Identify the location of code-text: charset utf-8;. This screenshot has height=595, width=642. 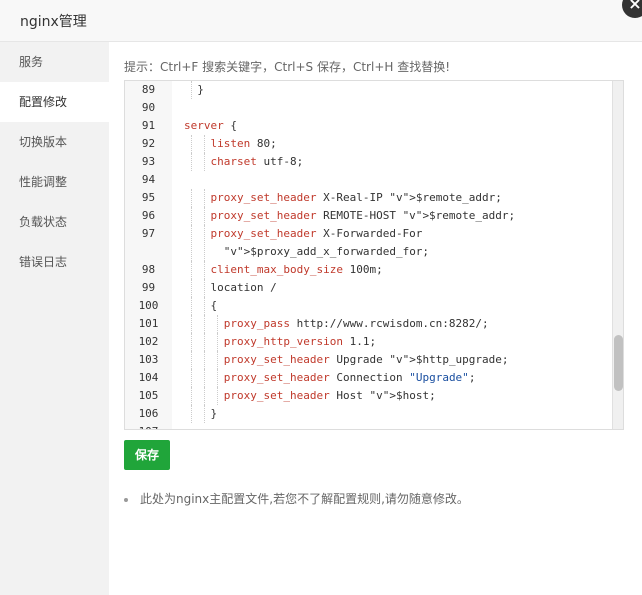
(397, 162).